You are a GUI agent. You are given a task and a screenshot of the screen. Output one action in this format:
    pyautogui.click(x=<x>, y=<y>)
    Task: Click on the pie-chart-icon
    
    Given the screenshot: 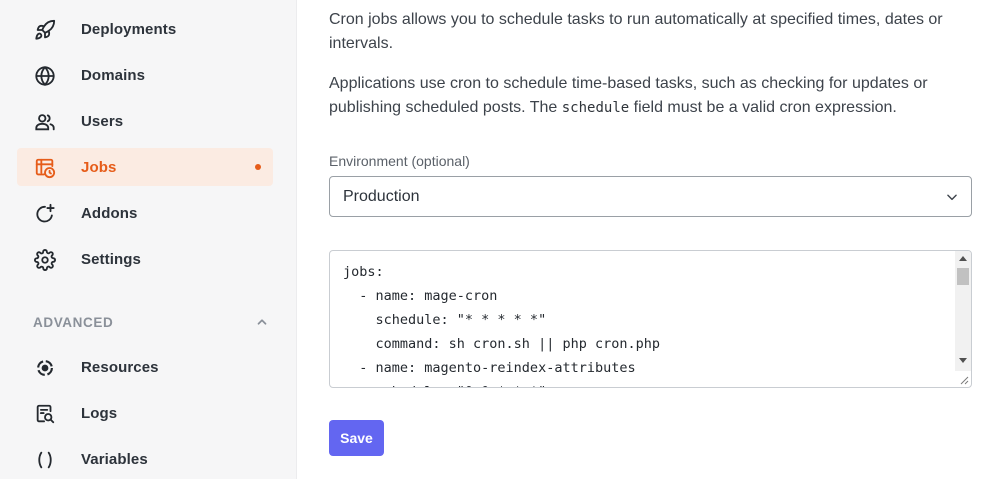 What is the action you would take?
    pyautogui.click(x=45, y=368)
    